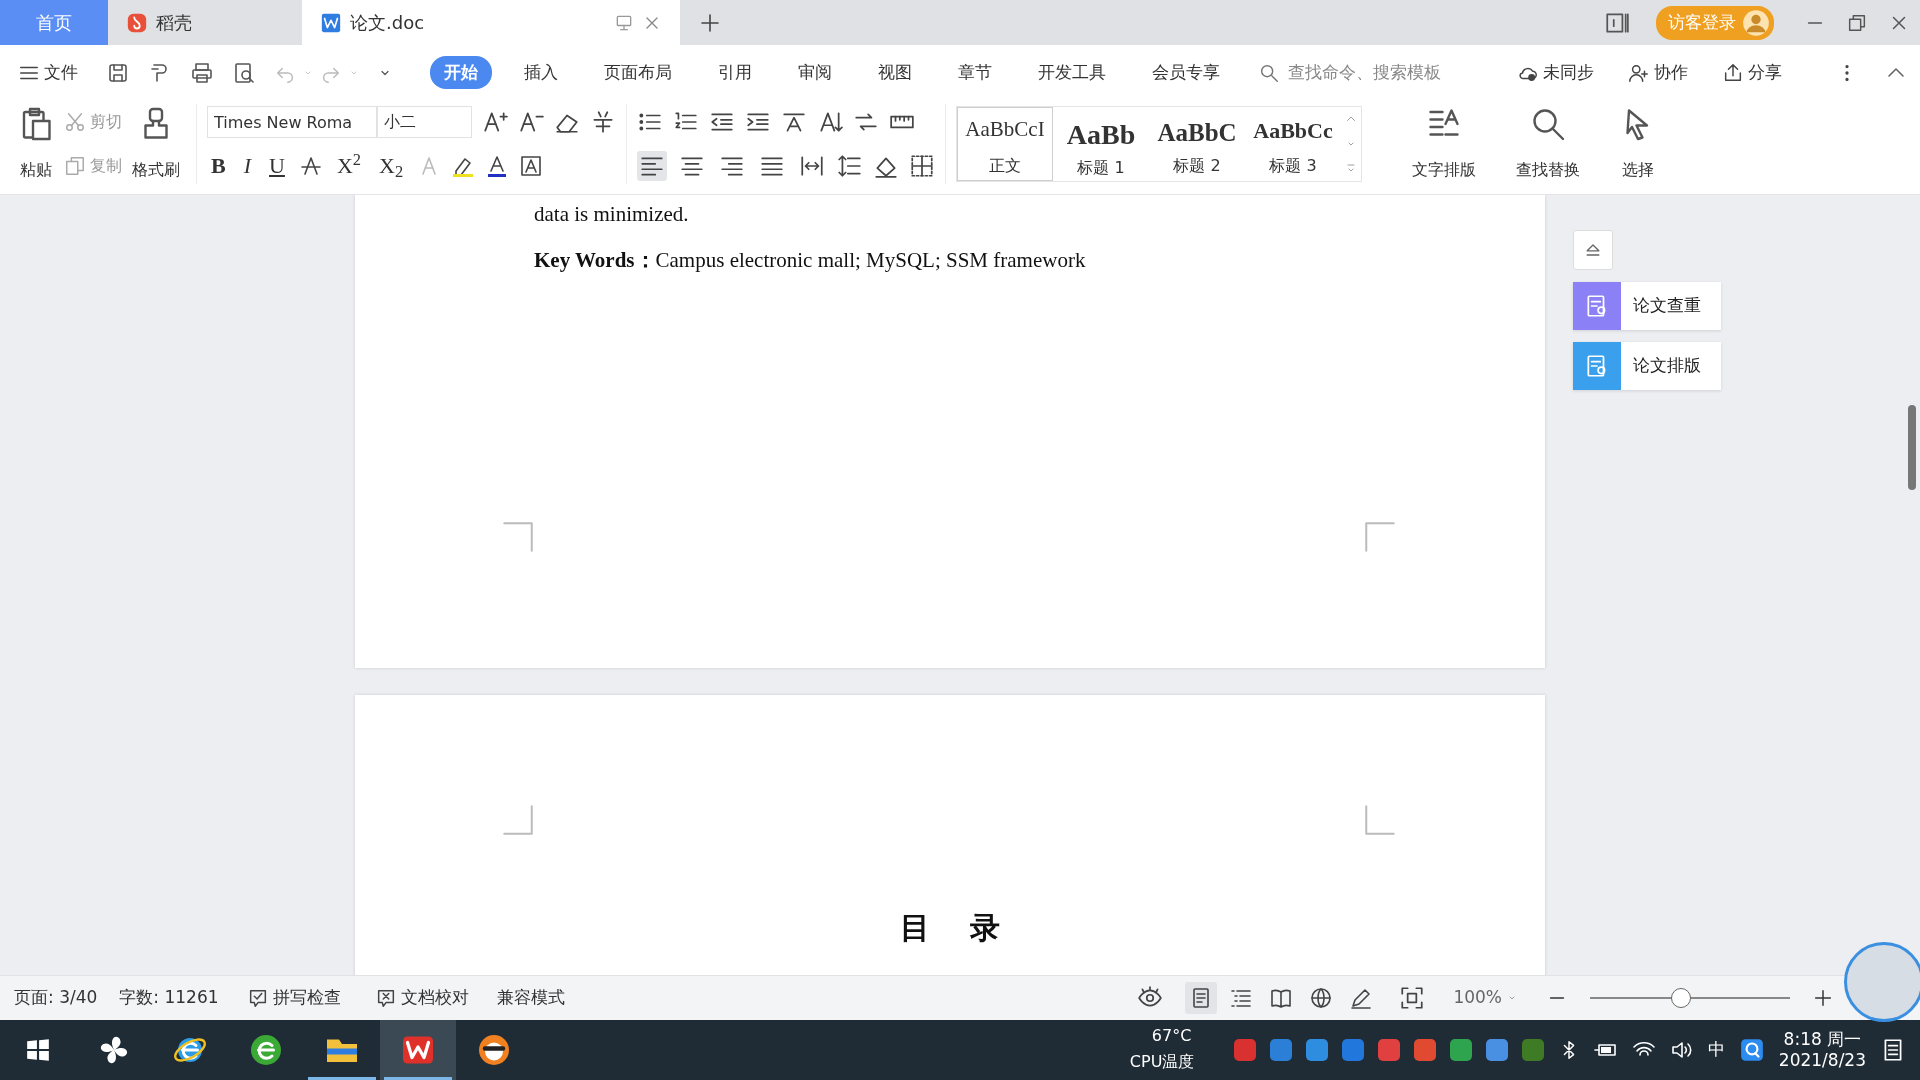 This screenshot has height=1080, width=1920. Describe the element at coordinates (1822, 1061) in the screenshot. I see `clock-date: 2021/8/23` at that location.